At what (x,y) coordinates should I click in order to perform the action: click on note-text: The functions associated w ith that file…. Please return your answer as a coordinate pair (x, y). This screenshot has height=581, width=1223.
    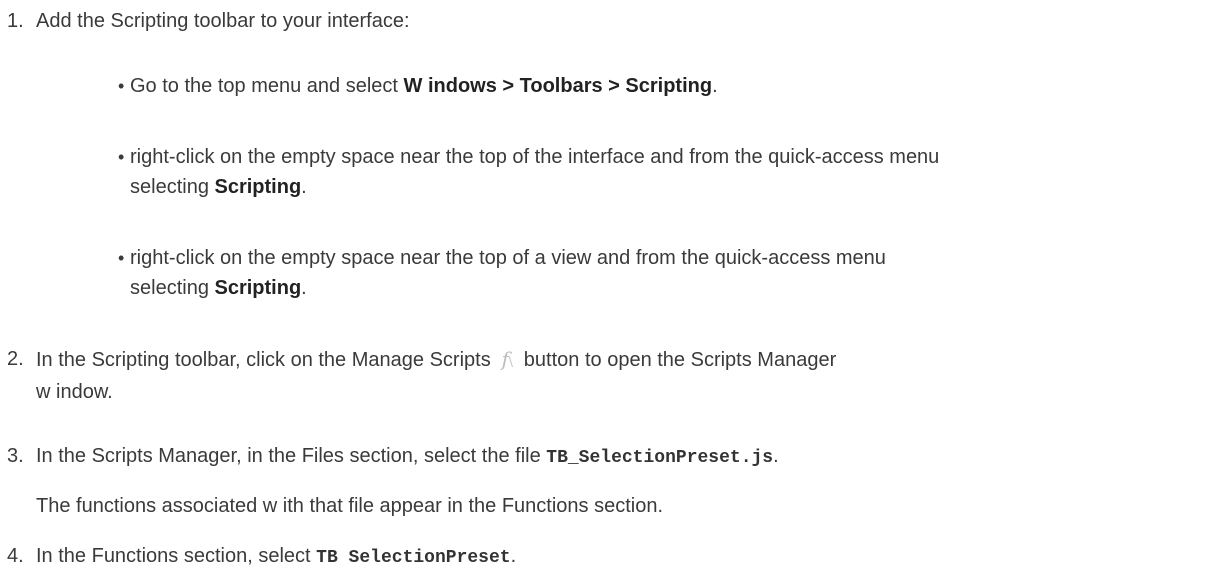
    Looking at the image, I should click on (350, 506).